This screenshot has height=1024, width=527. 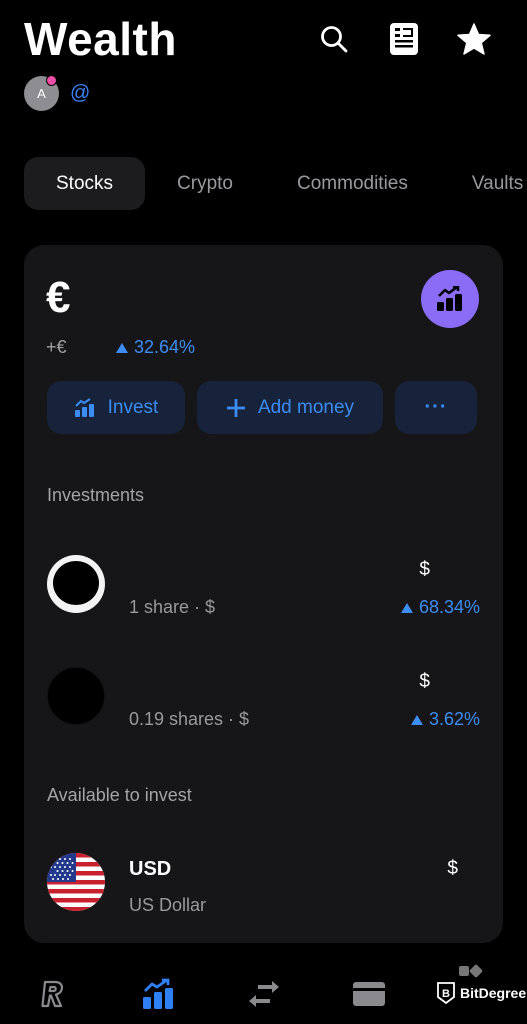 I want to click on watermark-logo-blocks, so click(x=471, y=971).